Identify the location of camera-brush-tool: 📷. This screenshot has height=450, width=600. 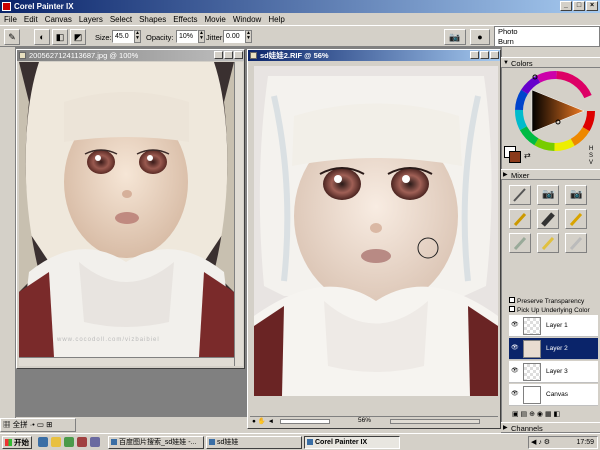
(548, 195).